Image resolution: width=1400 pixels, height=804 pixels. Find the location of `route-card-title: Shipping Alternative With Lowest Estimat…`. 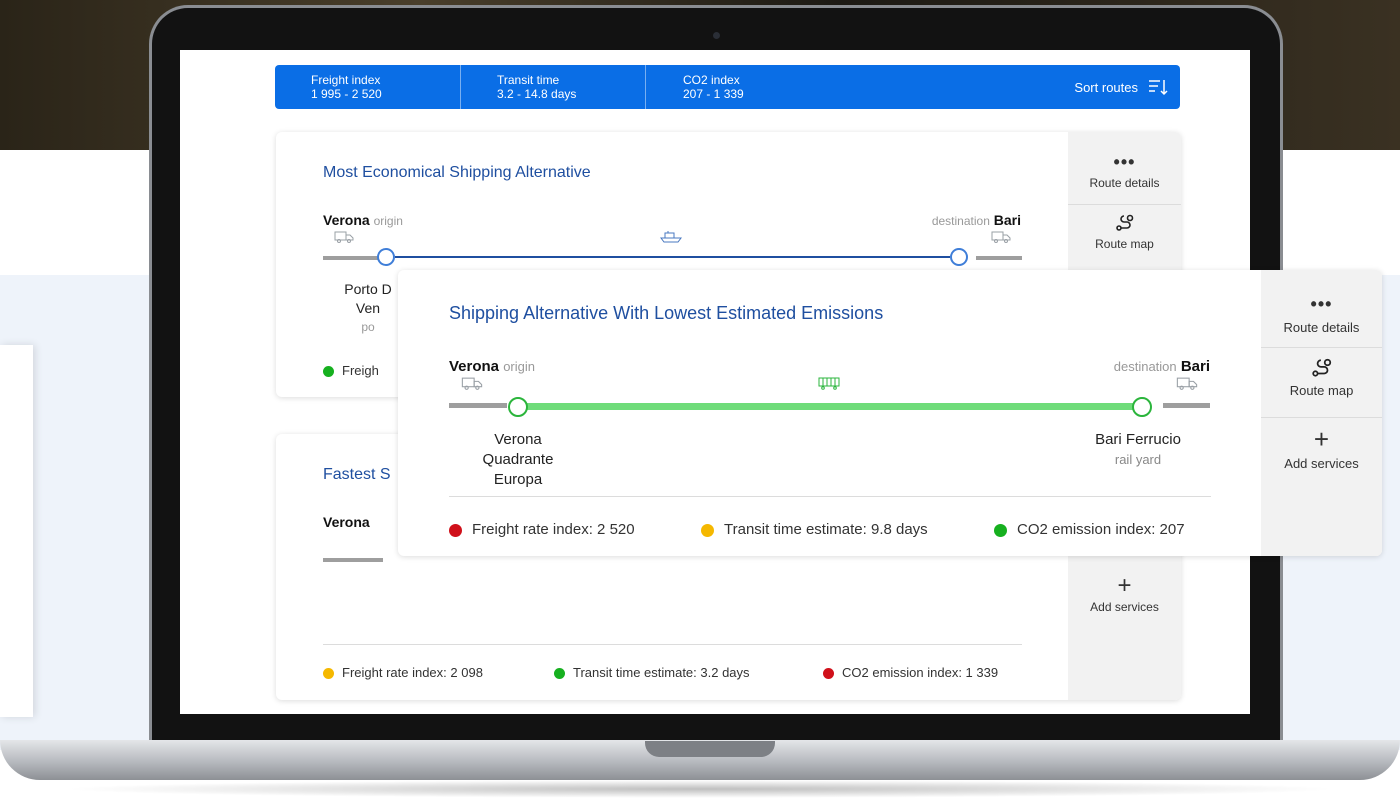

route-card-title: Shipping Alternative With Lowest Estimat… is located at coordinates (666, 313).